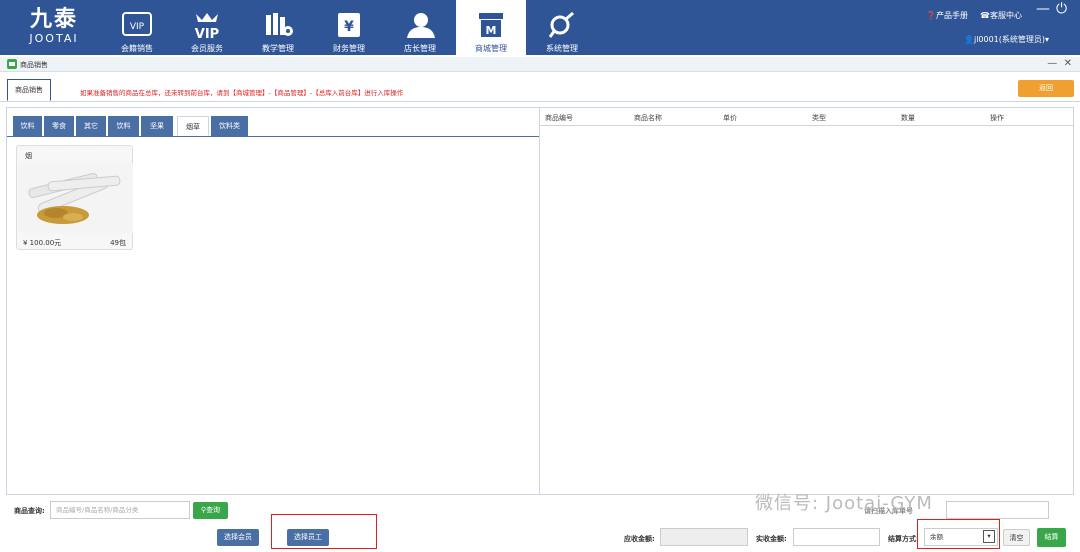 The image size is (1080, 552). I want to click on search-button-label: 查询, so click(213, 510).